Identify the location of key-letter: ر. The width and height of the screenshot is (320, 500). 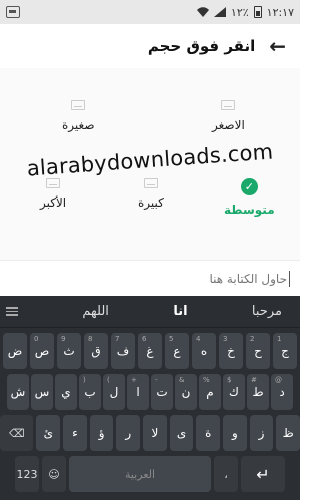
(128, 433).